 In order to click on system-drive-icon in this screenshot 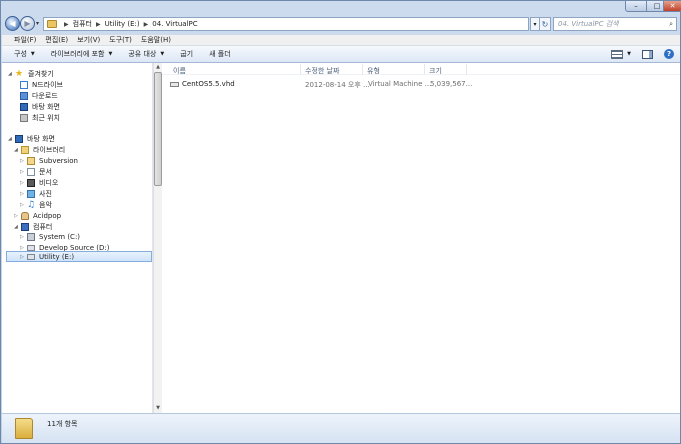, I will do `click(31, 236)`.